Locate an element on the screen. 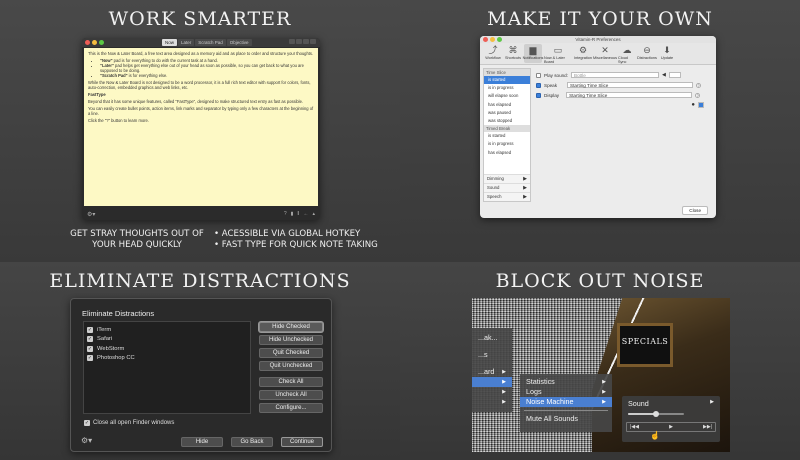 This screenshot has height=460, width=800. toolbar-board: ▭ Now & Later Board is located at coordinates (558, 54).